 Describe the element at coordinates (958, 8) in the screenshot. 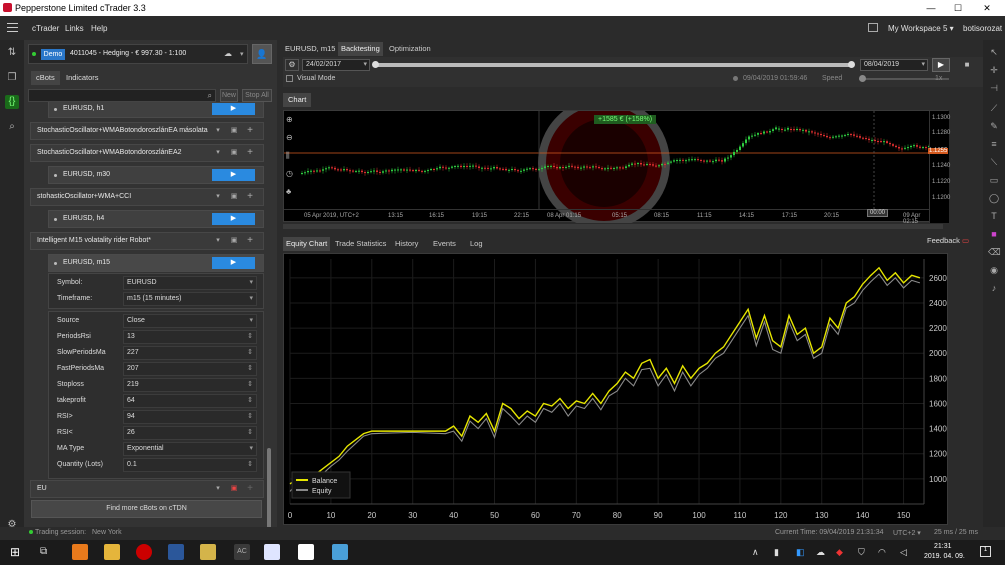

I see `maximize-button: ☐` at that location.